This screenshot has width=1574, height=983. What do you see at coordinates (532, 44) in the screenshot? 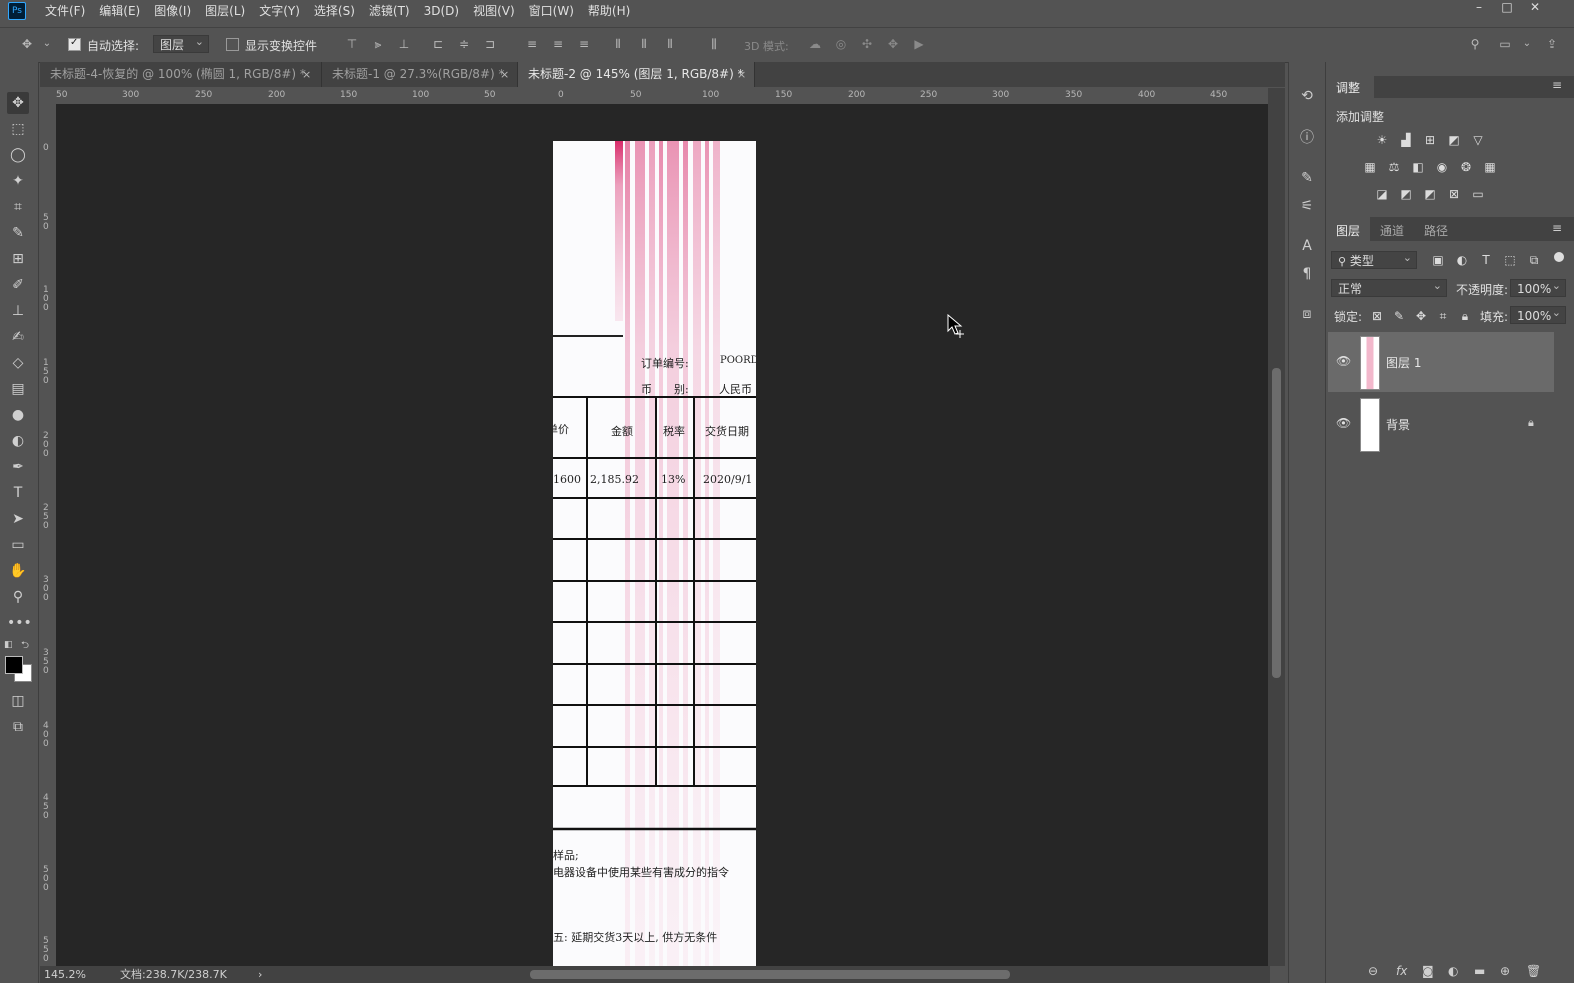
I see `distribute-top-icon: ≡` at bounding box center [532, 44].